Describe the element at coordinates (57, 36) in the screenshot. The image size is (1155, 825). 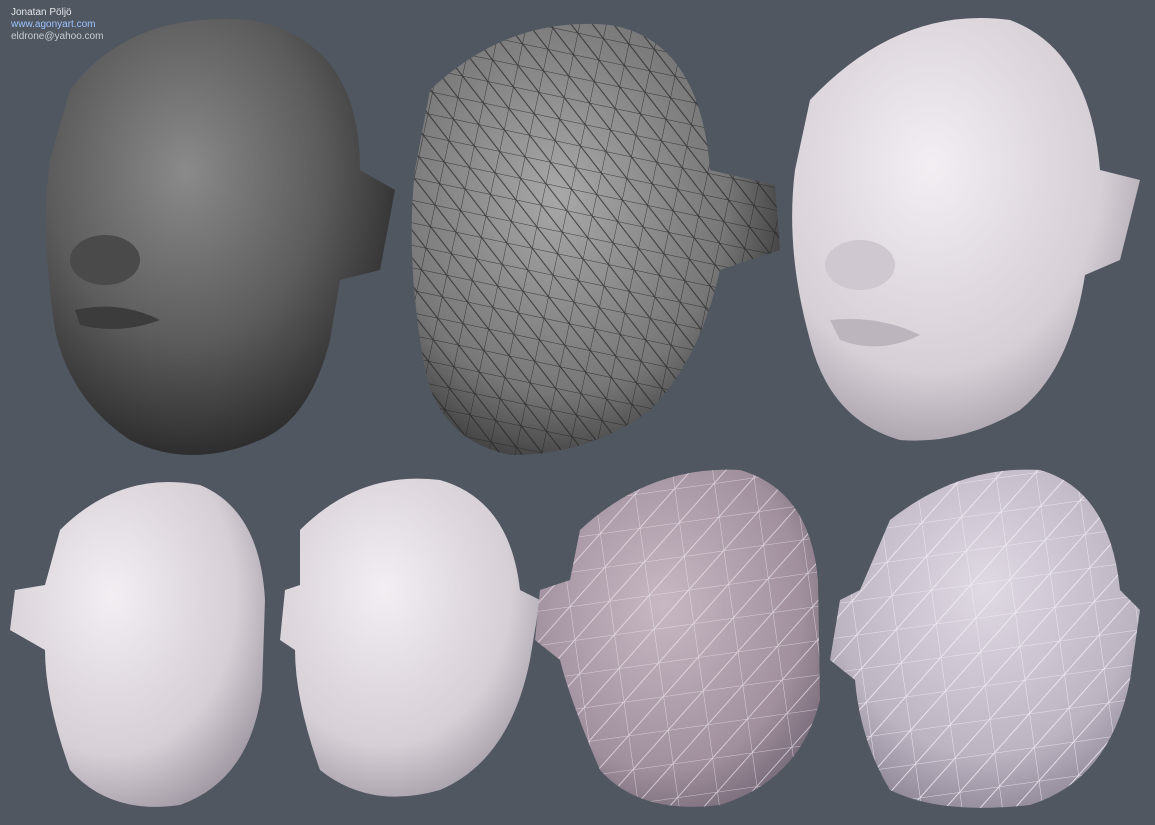
I see `email-address: eldrone@yahoo.com` at that location.